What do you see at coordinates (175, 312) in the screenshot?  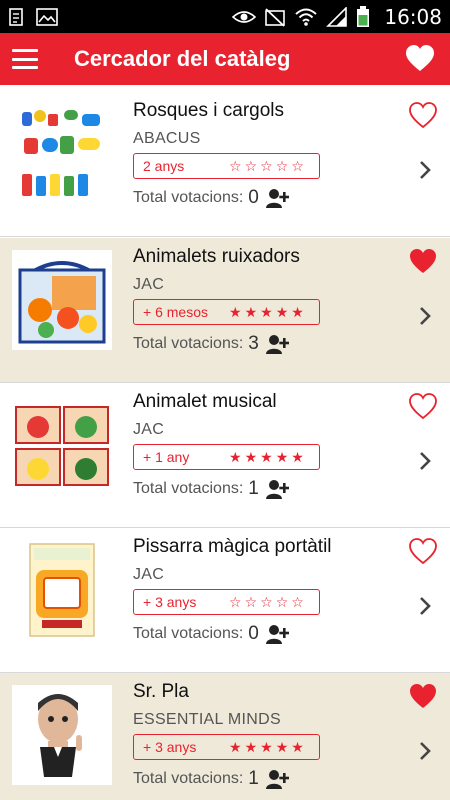 I see `age-label: + 6 mesos` at bounding box center [175, 312].